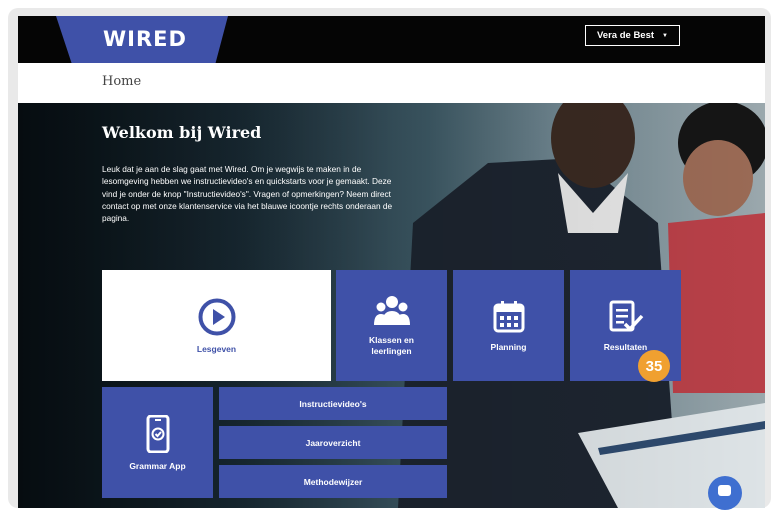 This screenshot has width=779, height=516. What do you see at coordinates (157, 465) in the screenshot?
I see `grammar-app-label: Grammar App` at bounding box center [157, 465].